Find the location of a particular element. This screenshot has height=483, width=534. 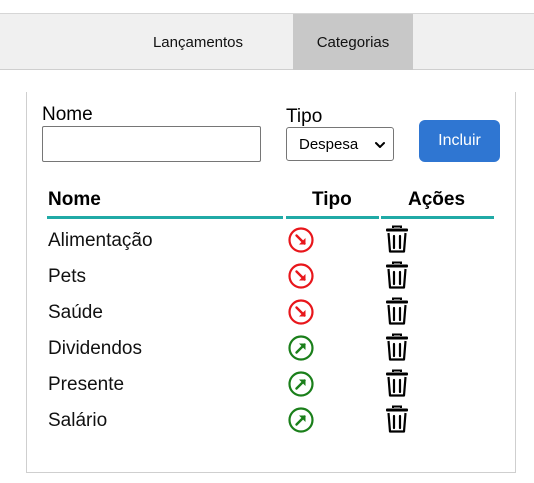

category-name: Pets is located at coordinates (67, 276).